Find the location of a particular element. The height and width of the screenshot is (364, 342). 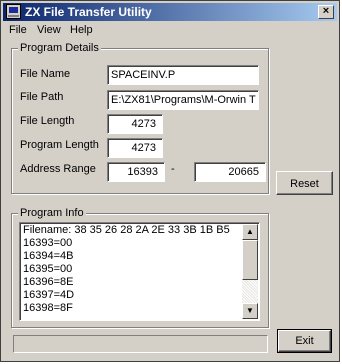

program-details-title: Program Details is located at coordinates (59, 48).